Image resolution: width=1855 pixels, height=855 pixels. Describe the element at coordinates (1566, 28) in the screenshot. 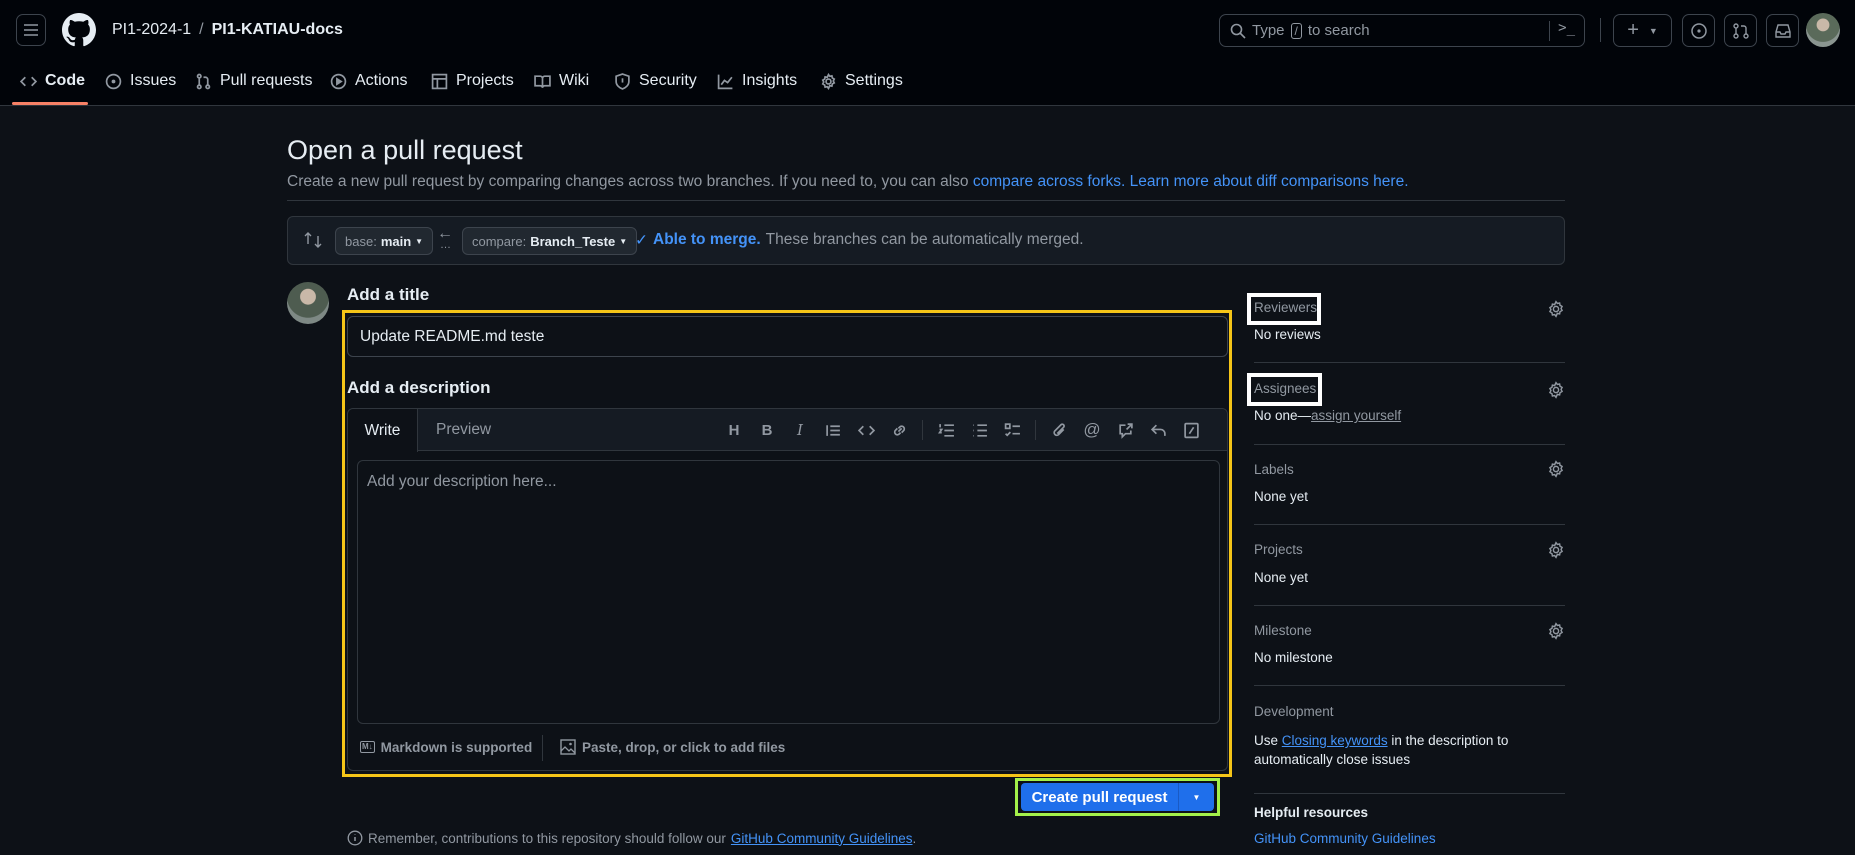

I see `command-palette-icon: >_` at that location.